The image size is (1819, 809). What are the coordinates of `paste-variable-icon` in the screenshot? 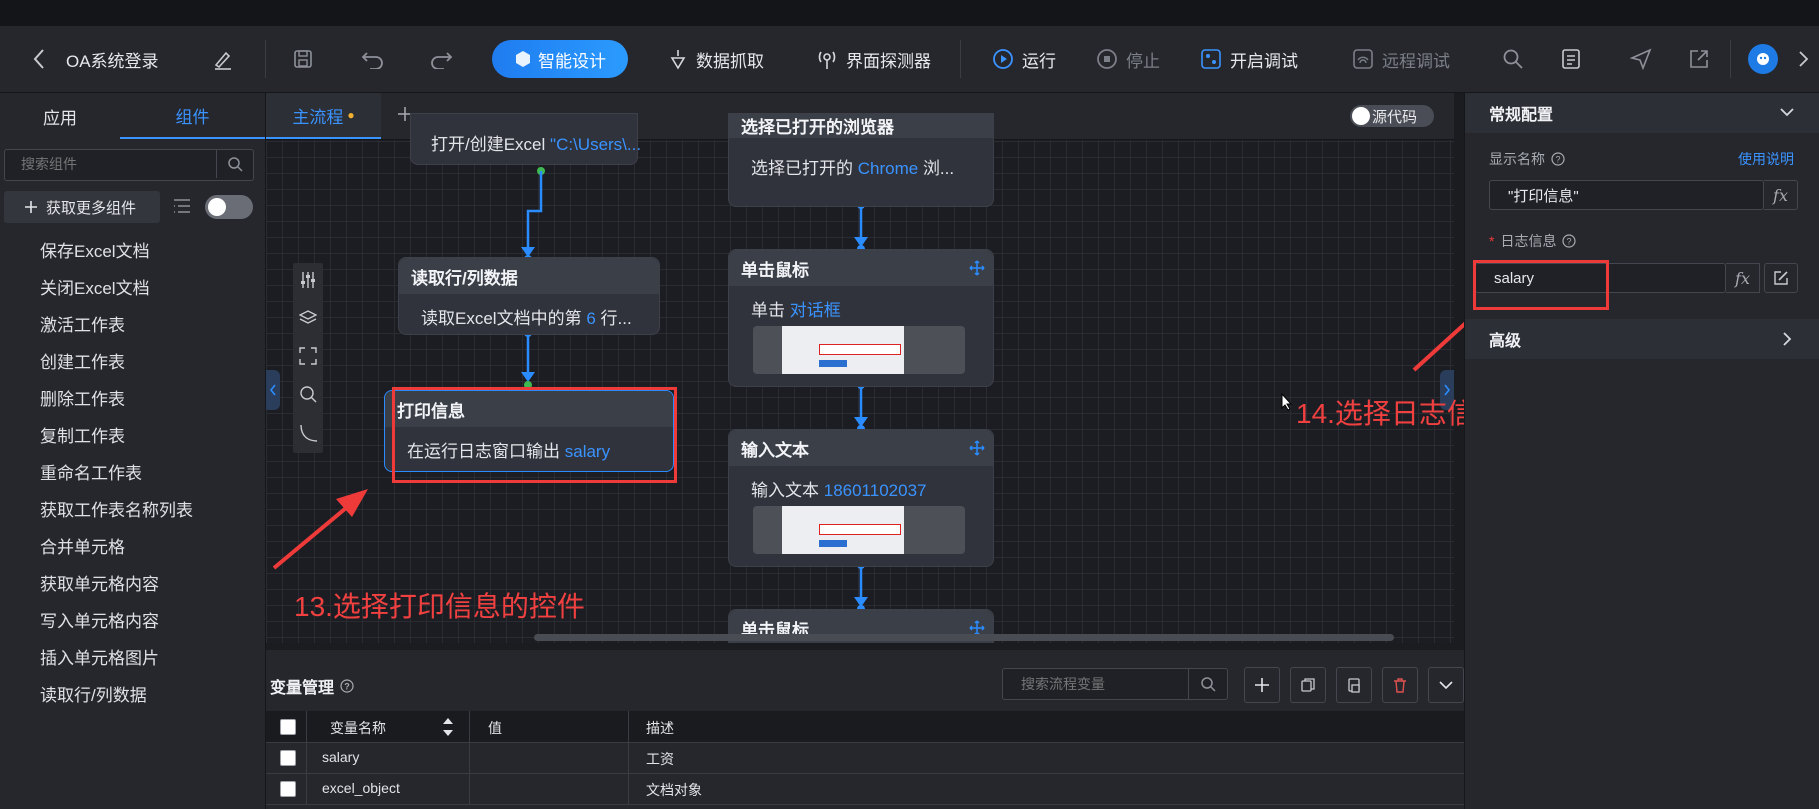 It's located at (1354, 685).